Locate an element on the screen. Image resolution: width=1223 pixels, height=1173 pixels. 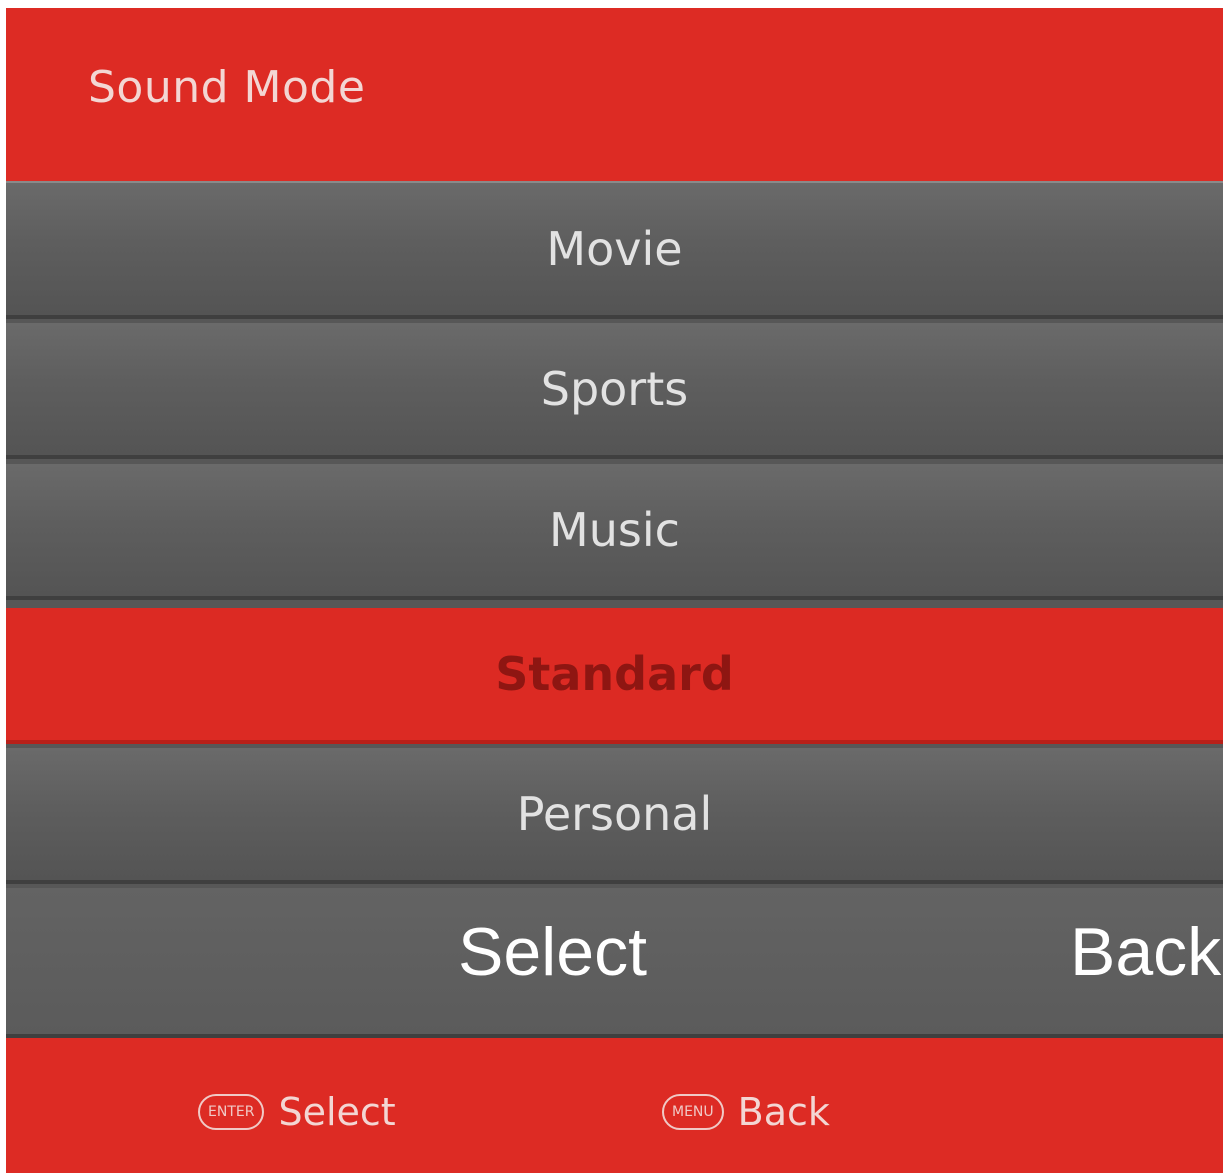
menu-item-label: Standard is located at coordinates (614, 674).